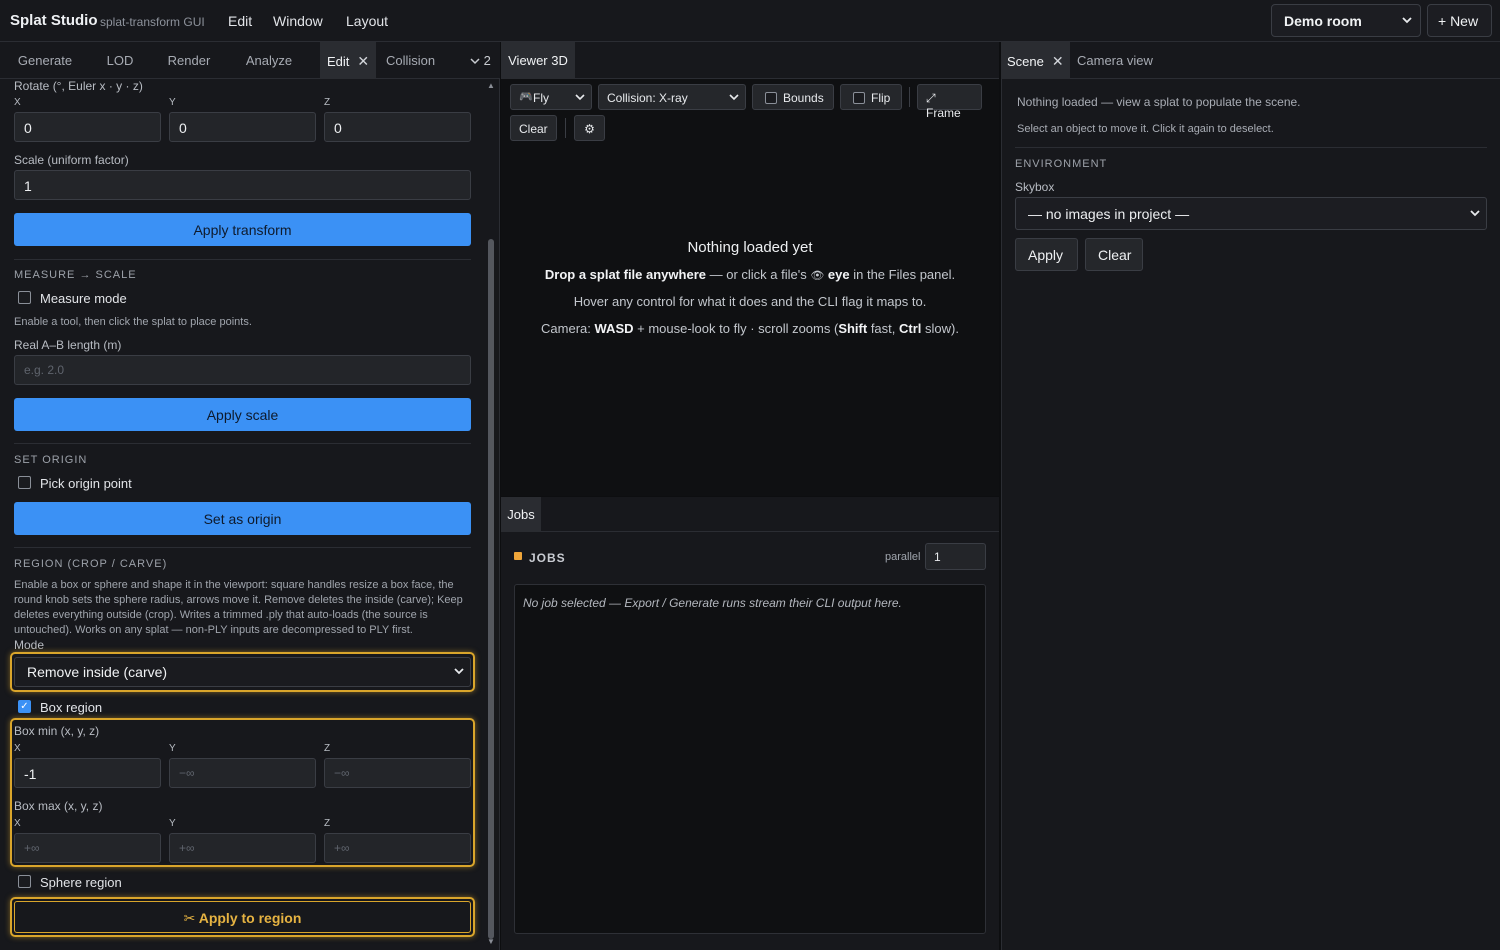  Describe the element at coordinates (484, 60) in the screenshot. I see `tab-overflow: 2` at that location.